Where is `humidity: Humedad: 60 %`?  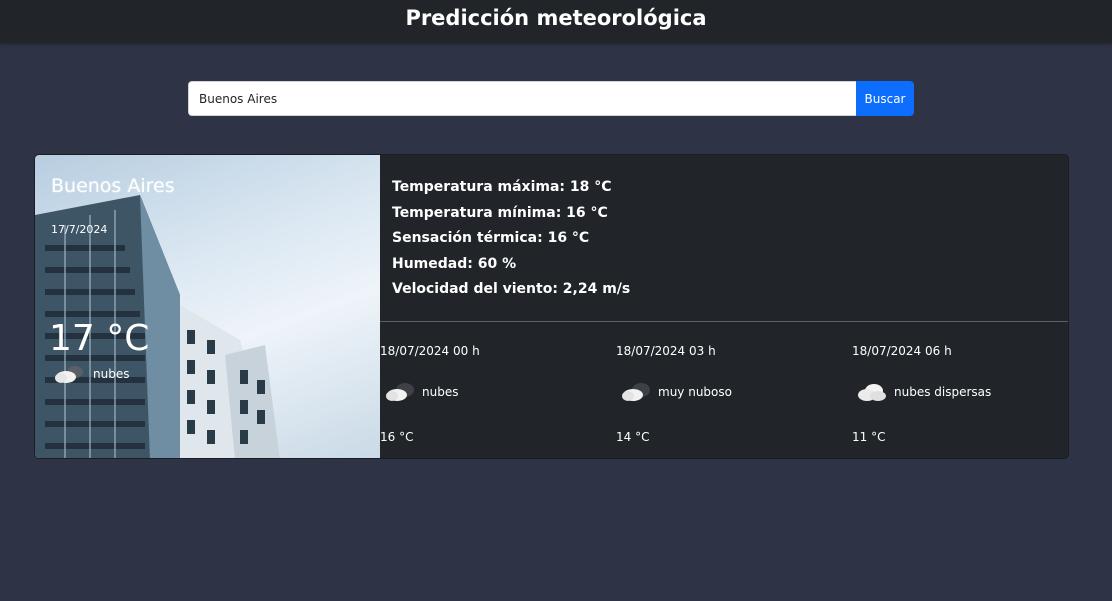
humidity: Humedad: 60 % is located at coordinates (454, 263).